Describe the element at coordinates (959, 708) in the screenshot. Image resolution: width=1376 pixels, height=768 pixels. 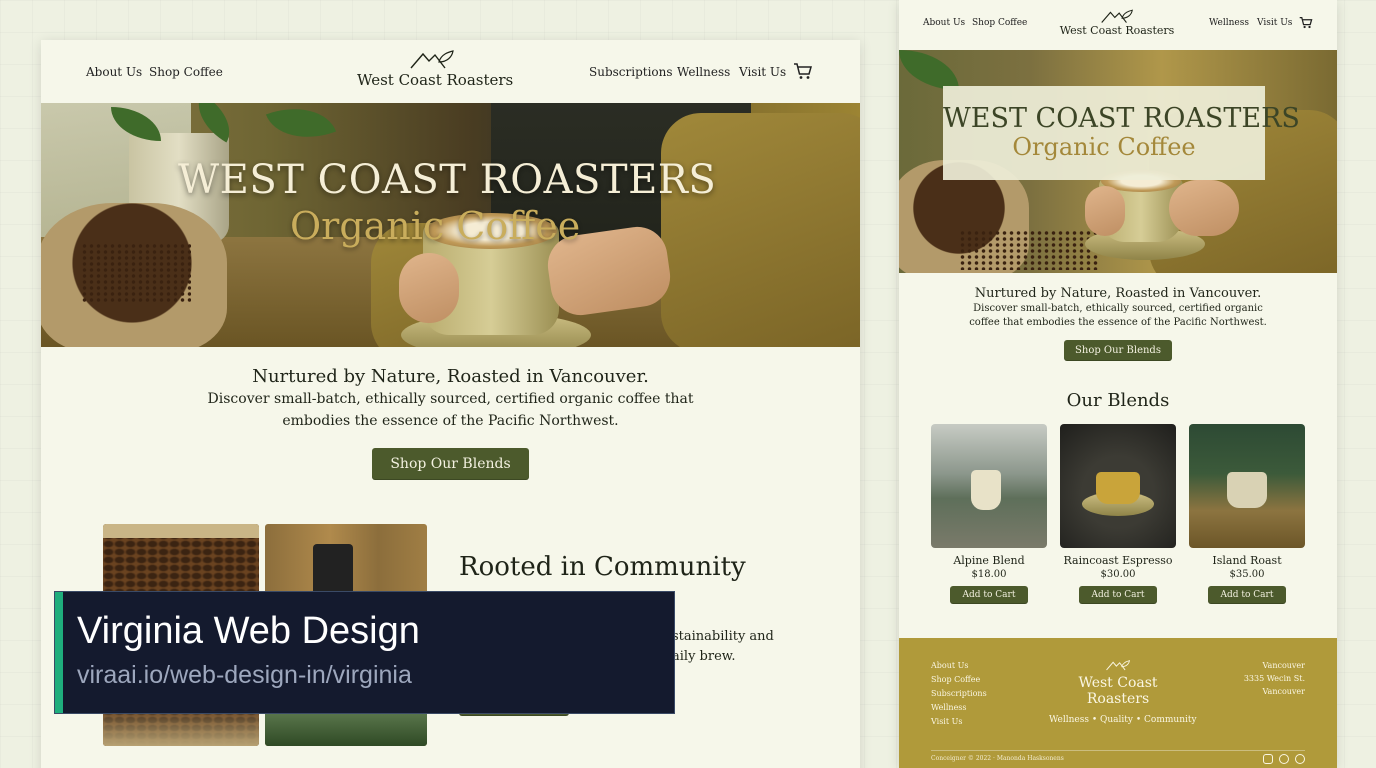
I see `footer-link-wellness: Wellness` at that location.